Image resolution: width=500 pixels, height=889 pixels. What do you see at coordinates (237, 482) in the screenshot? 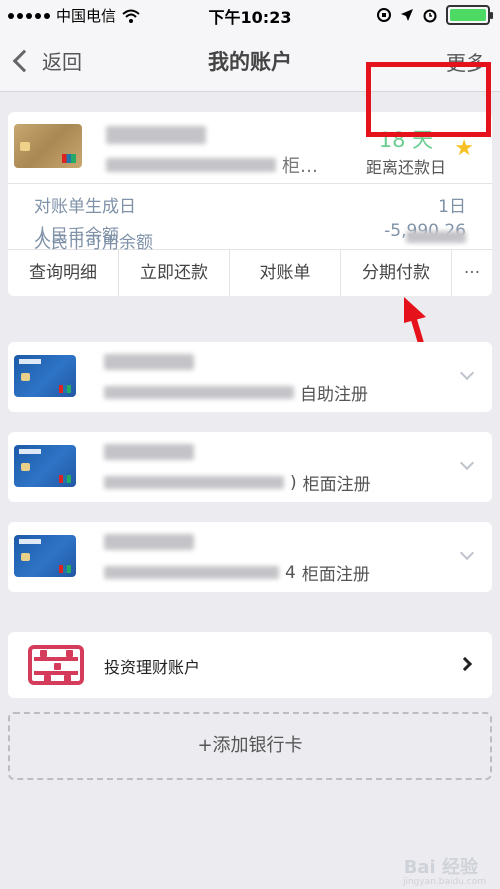
I see `card-number-row: ) 柜面注册` at bounding box center [237, 482].